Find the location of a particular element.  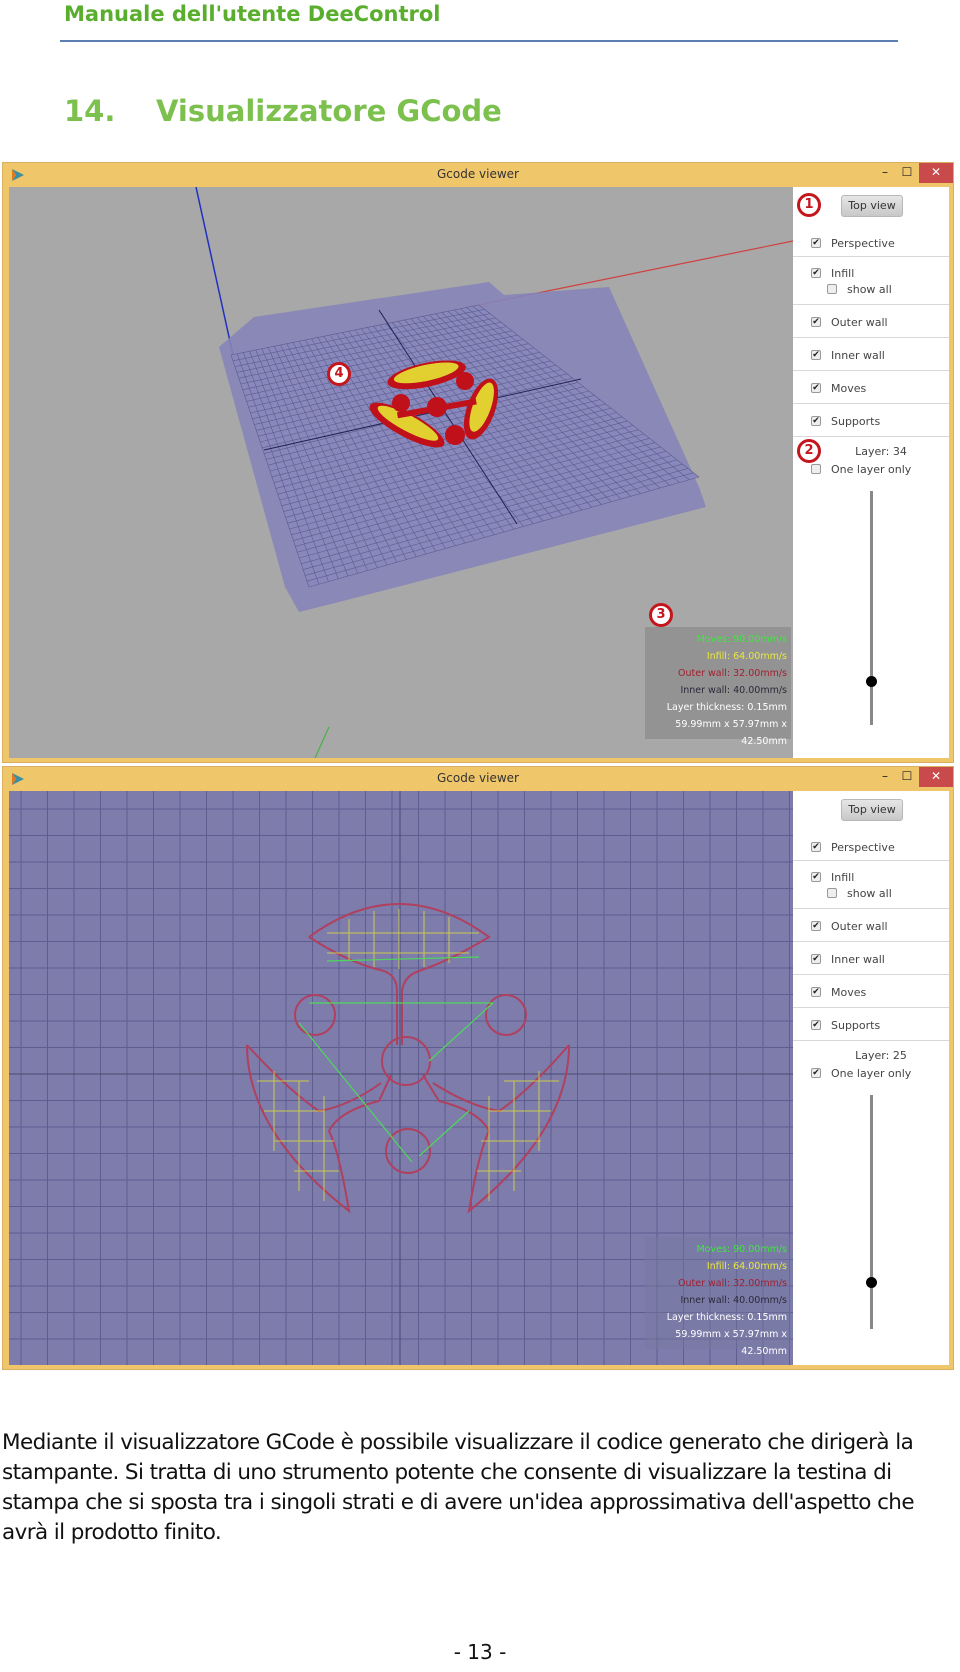

running-header: Manuale dell'utente DeeControl is located at coordinates (252, 14).